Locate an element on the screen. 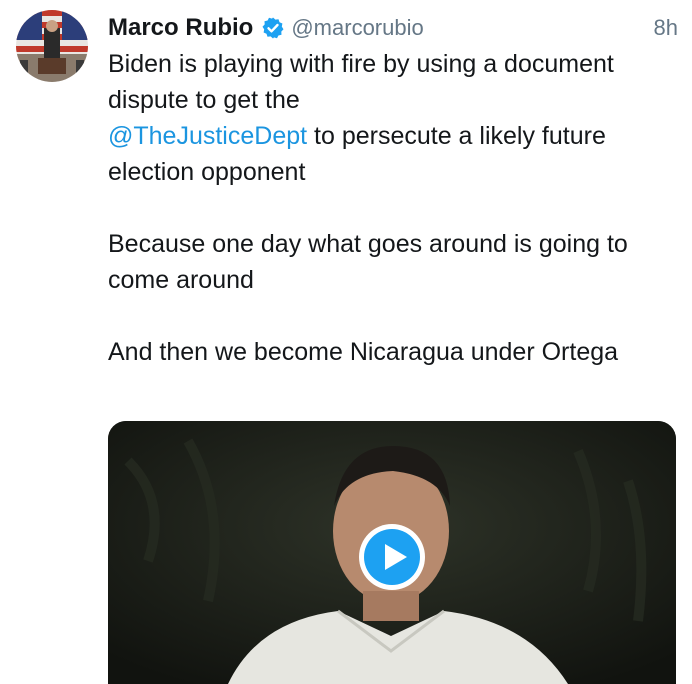 The image size is (692, 684). user-handle: @marcorubio is located at coordinates (357, 28).